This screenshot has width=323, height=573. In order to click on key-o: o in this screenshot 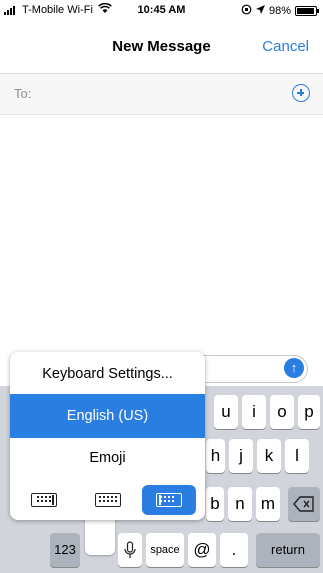, I will do `click(282, 412)`.